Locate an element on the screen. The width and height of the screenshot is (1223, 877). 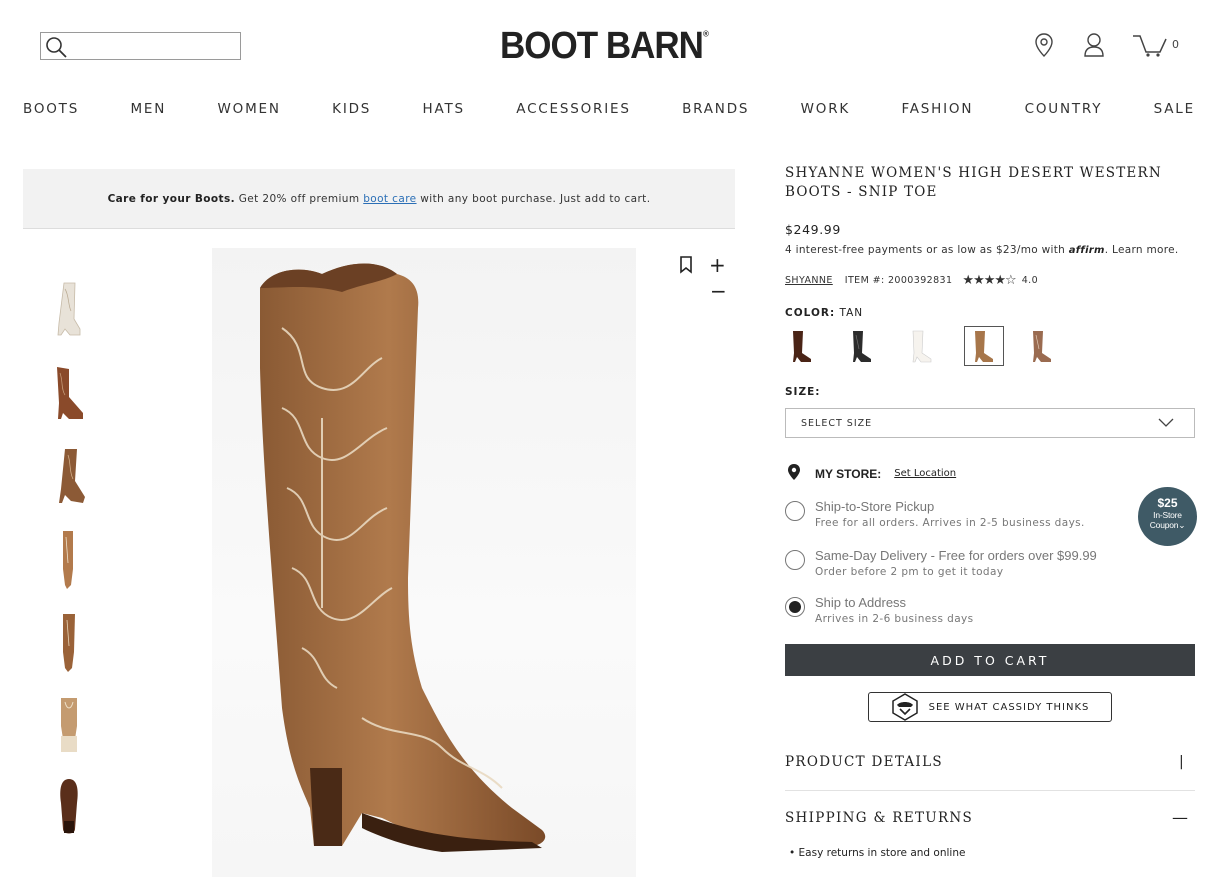
color-label: COLOR: is located at coordinates (810, 313).